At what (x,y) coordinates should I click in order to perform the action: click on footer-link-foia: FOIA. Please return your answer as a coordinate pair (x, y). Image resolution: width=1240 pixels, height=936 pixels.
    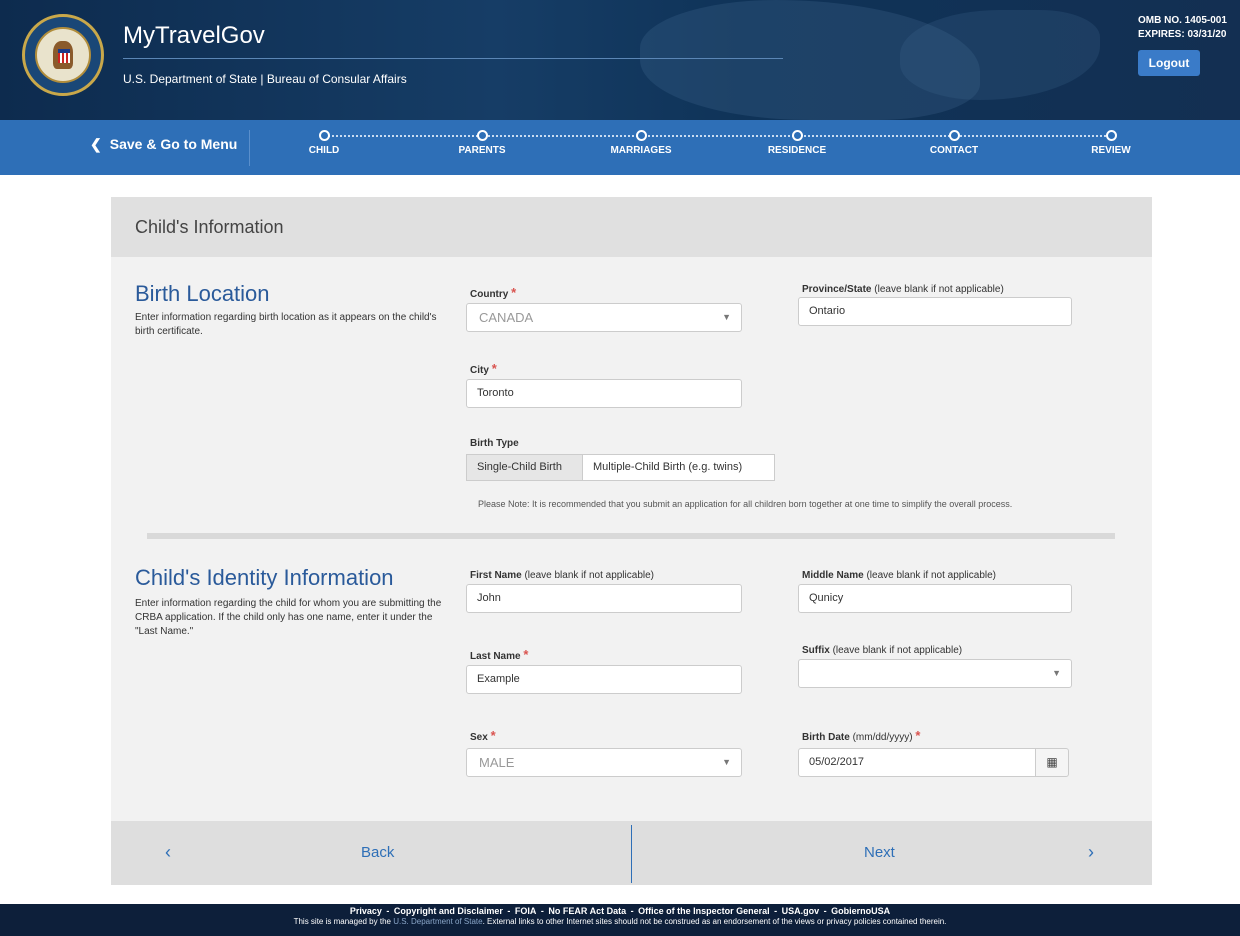
    Looking at the image, I should click on (526, 911).